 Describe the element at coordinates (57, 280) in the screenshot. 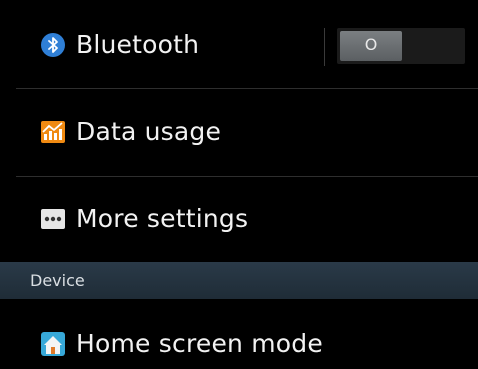

I see `section-header-label: Device` at that location.